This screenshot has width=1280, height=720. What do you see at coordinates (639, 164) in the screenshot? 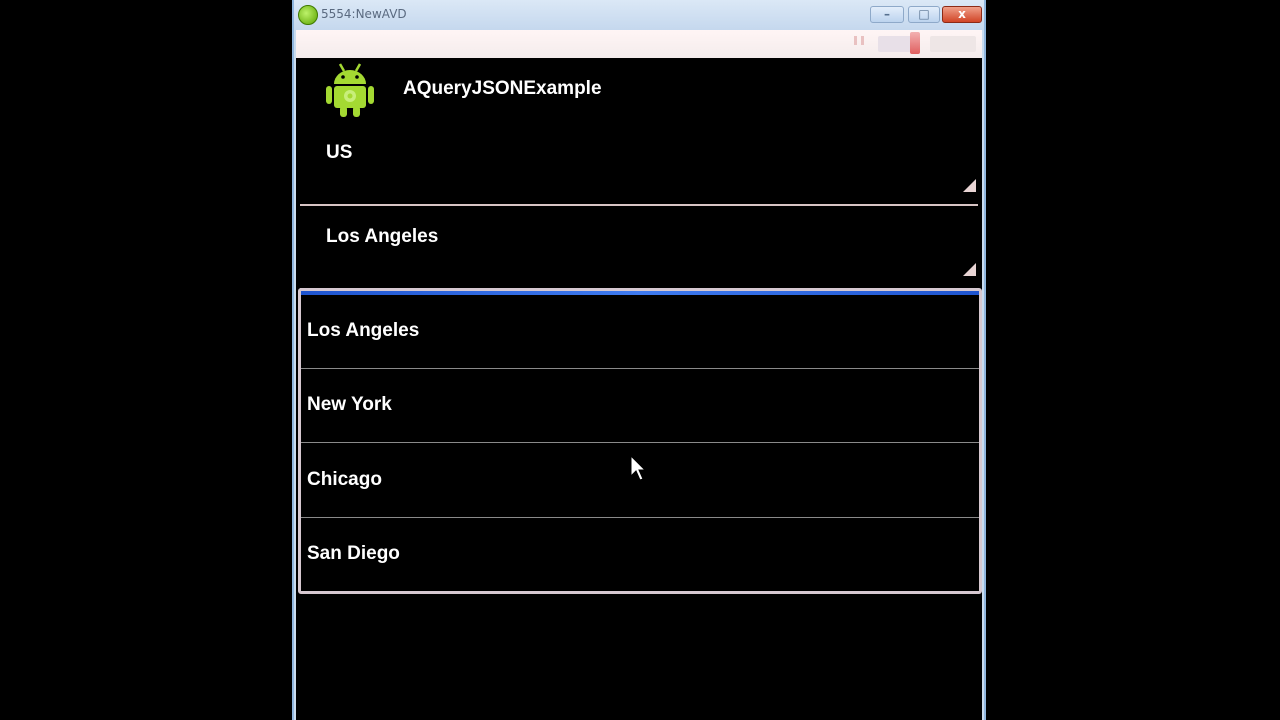
I see `country-spinner: US` at bounding box center [639, 164].